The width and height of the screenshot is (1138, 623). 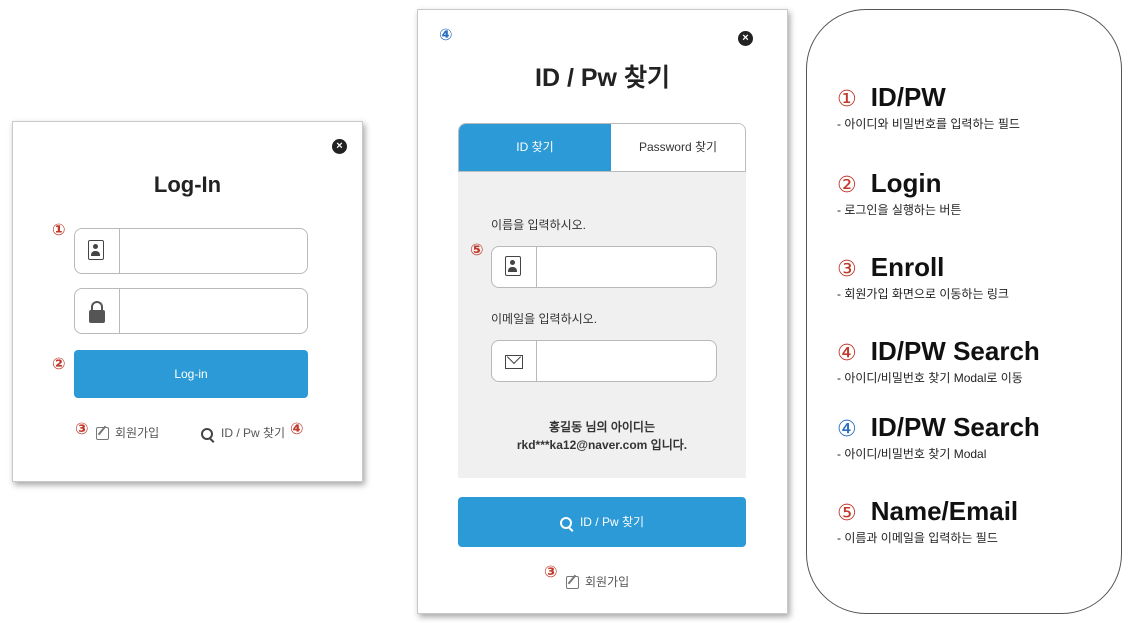 I want to click on legend-desc: - 이름과 이메일을 입력하는 필드, so click(x=917, y=538).